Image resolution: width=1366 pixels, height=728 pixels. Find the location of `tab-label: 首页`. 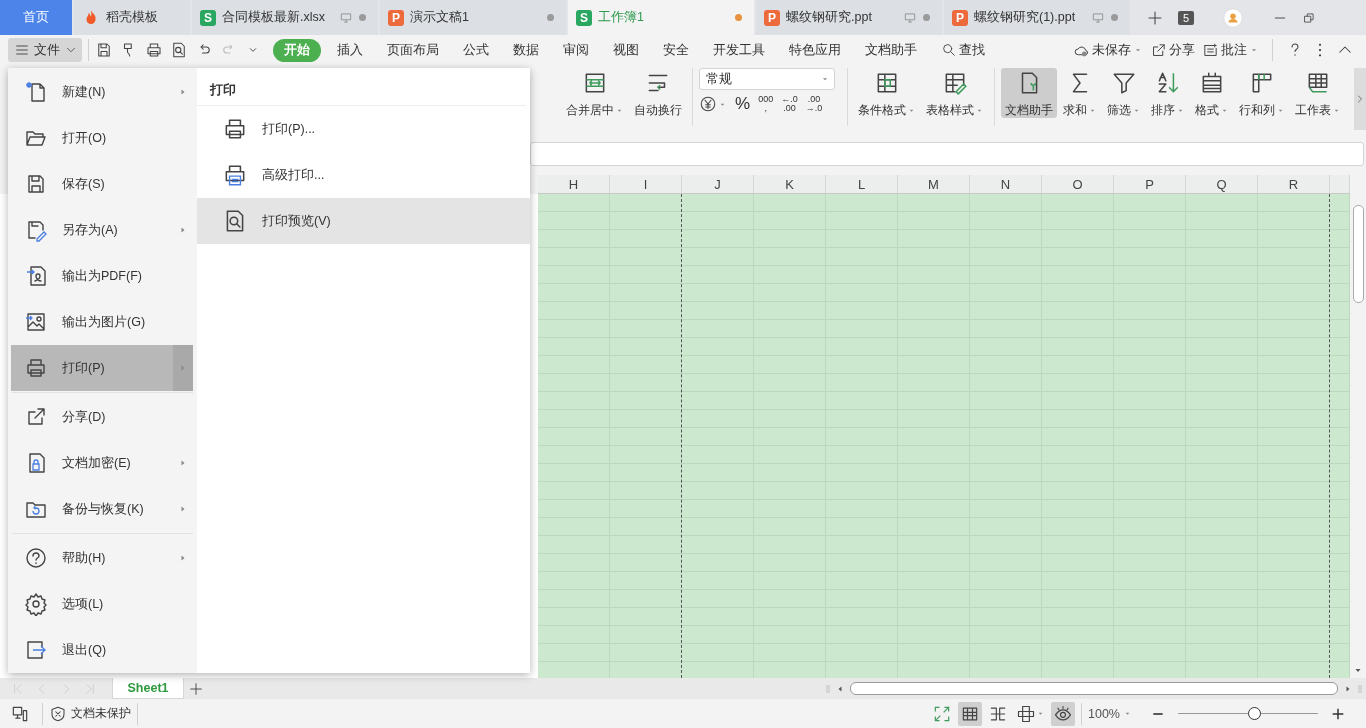

tab-label: 首页 is located at coordinates (36, 17).